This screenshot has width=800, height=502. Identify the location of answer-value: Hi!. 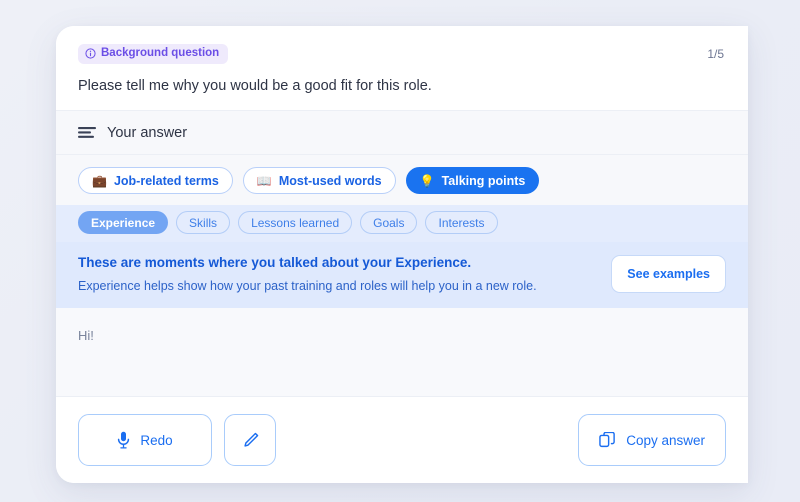
(86, 335).